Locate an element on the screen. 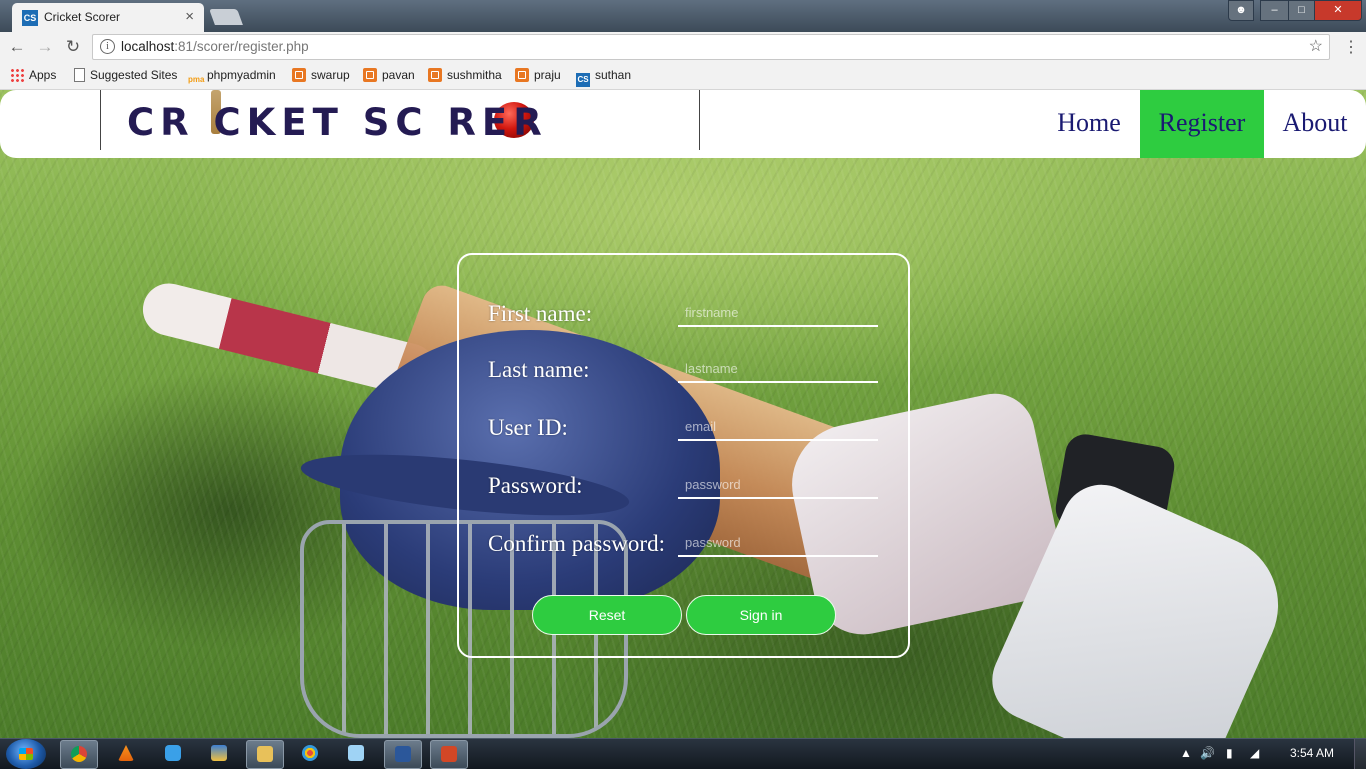 Image resolution: width=1366 pixels, height=769 pixels. form-row-password: Password: is located at coordinates (688, 479).